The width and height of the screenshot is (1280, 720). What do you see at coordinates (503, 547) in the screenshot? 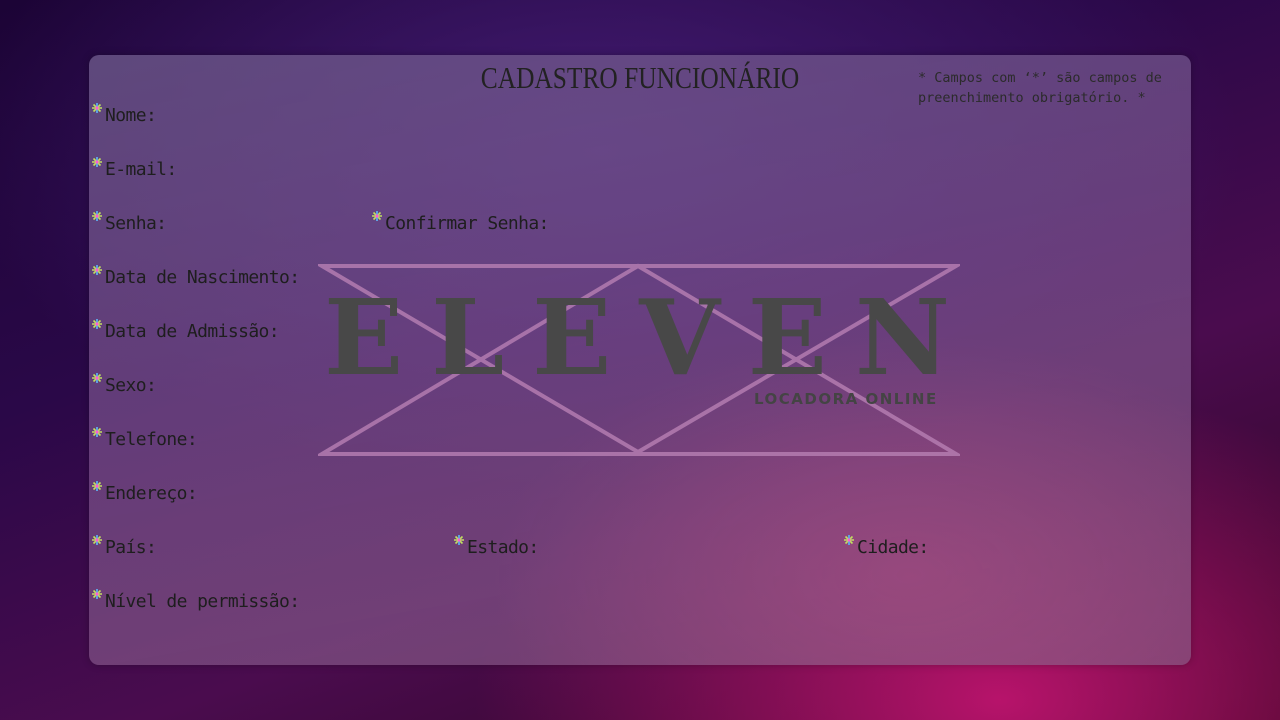
I see `label-estado: Estado:` at bounding box center [503, 547].